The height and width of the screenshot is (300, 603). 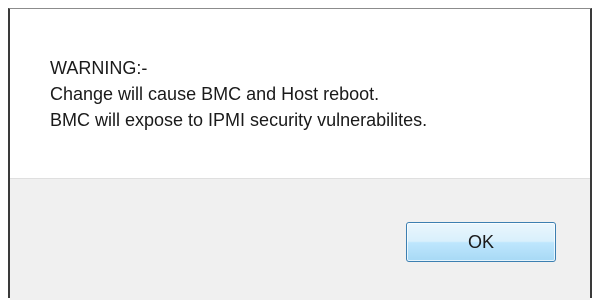 I want to click on warning-title: WARNING:-, so click(x=99, y=68).